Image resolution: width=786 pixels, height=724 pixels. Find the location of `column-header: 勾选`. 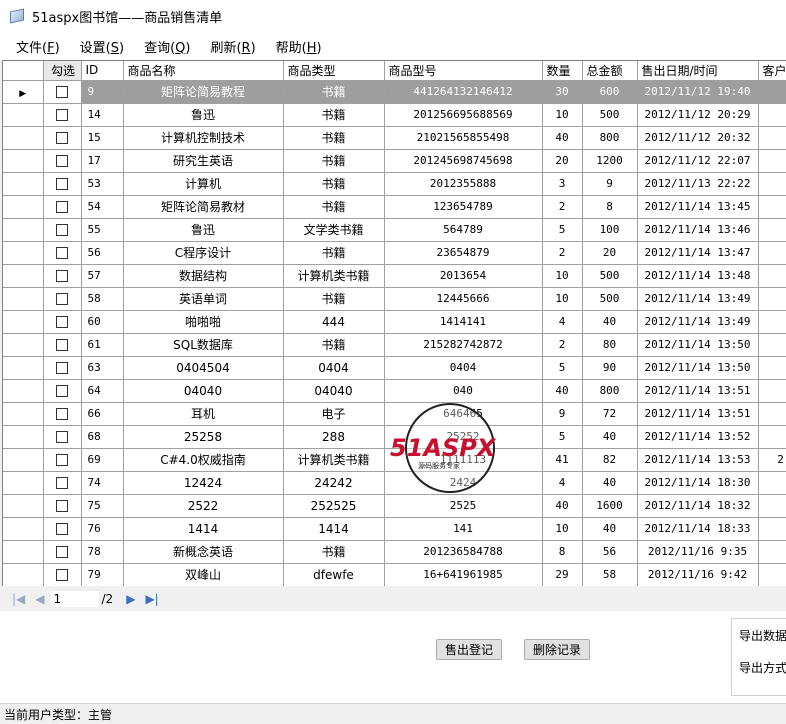

column-header: 勾选 is located at coordinates (62, 71).